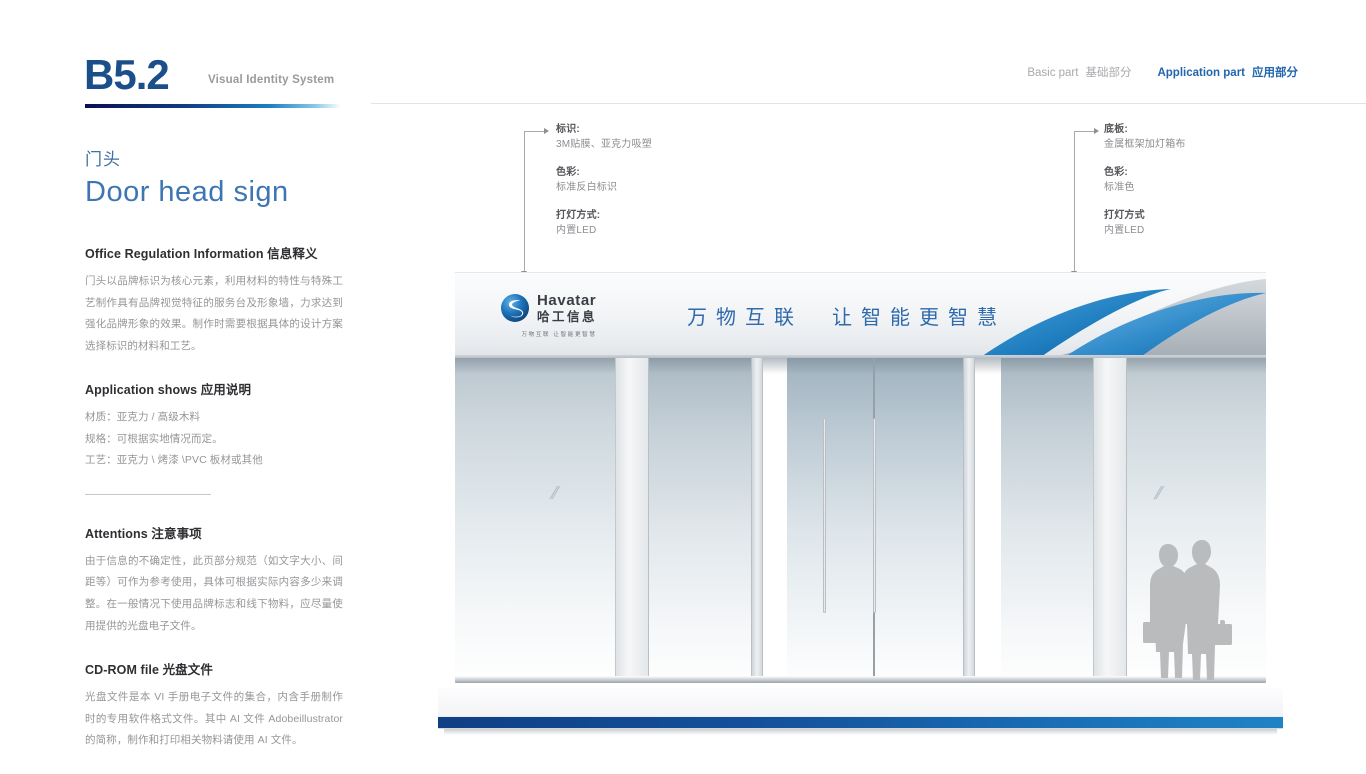  What do you see at coordinates (1145, 144) in the screenshot?
I see `callout-value: 金属框架加灯箱布` at bounding box center [1145, 144].